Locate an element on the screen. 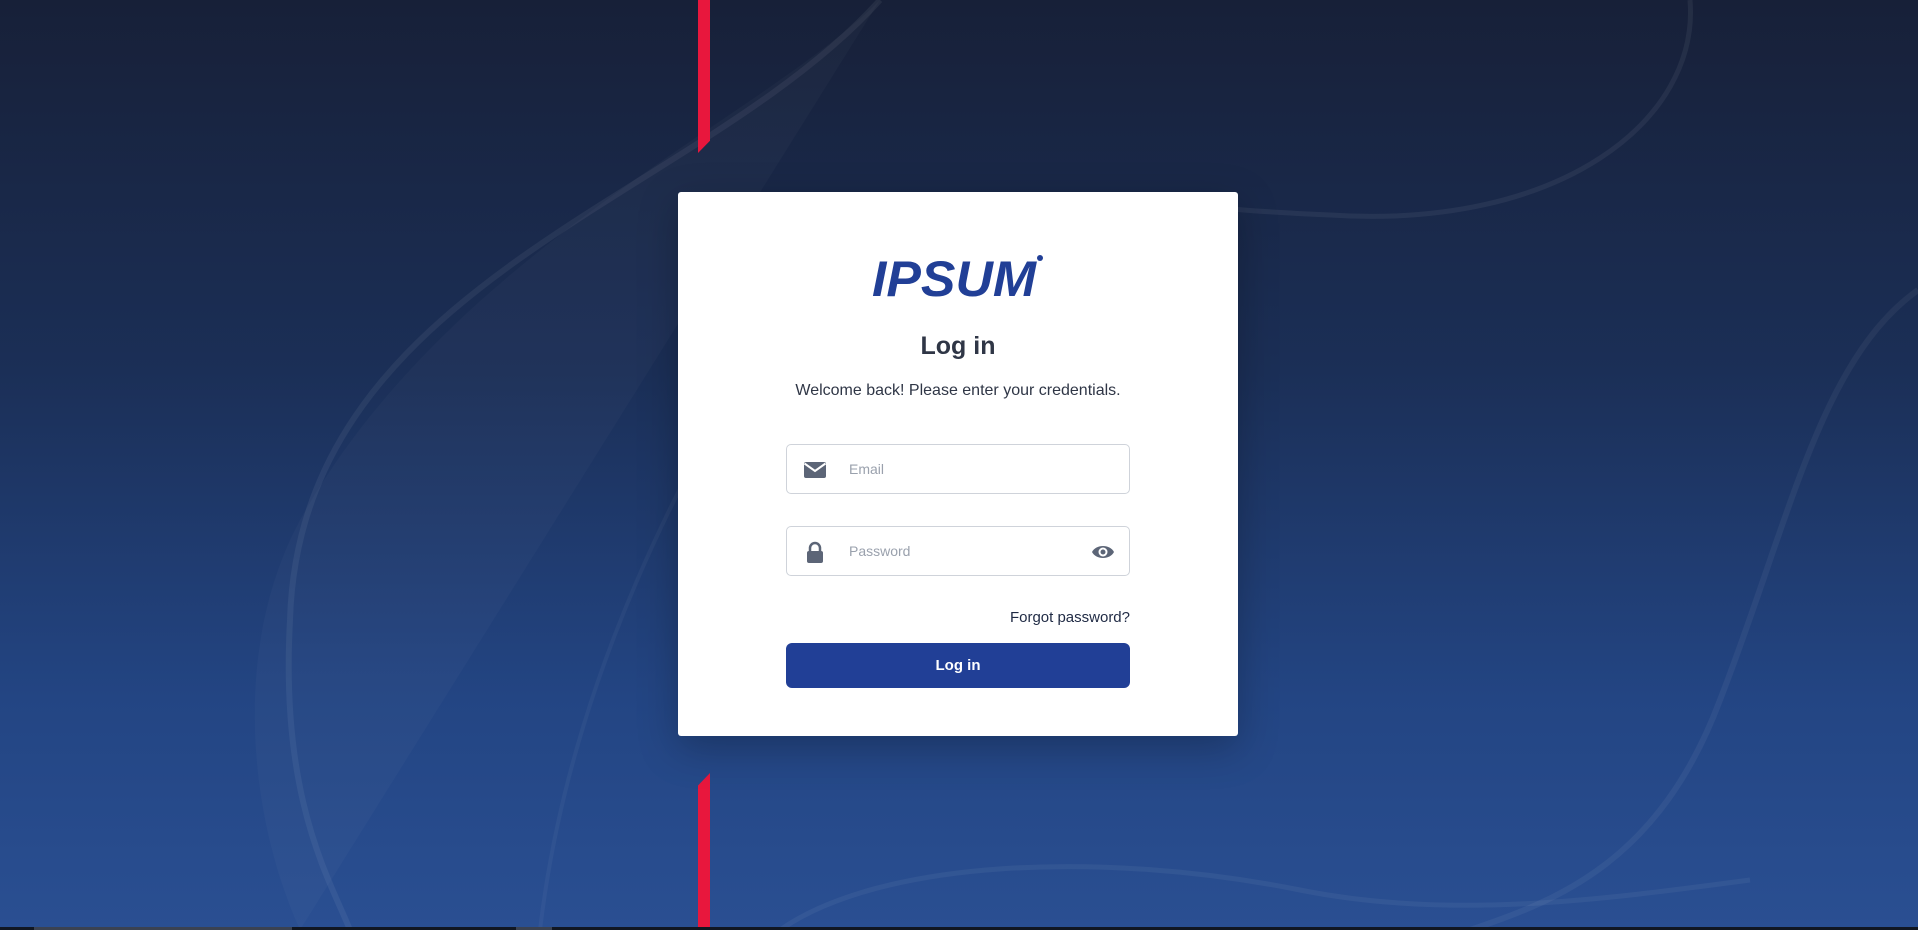 The height and width of the screenshot is (930, 1918). ipsum-logo: IPSUM is located at coordinates (957, 278).